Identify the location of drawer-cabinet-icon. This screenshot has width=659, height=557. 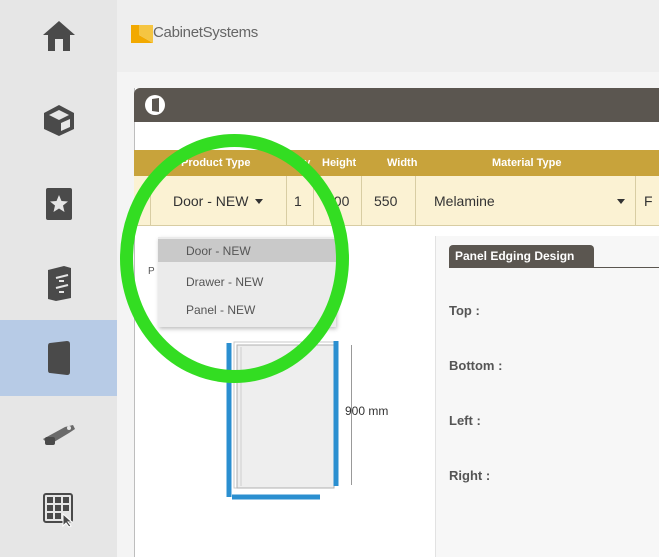
(59, 283).